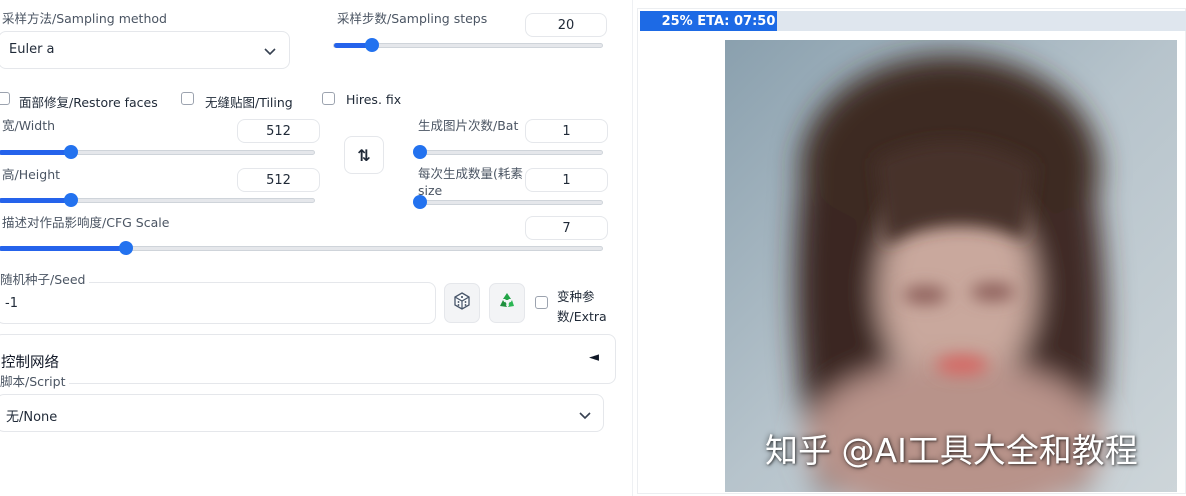 The image size is (1186, 496). Describe the element at coordinates (508, 152) in the screenshot. I see `batch-count-slider` at that location.